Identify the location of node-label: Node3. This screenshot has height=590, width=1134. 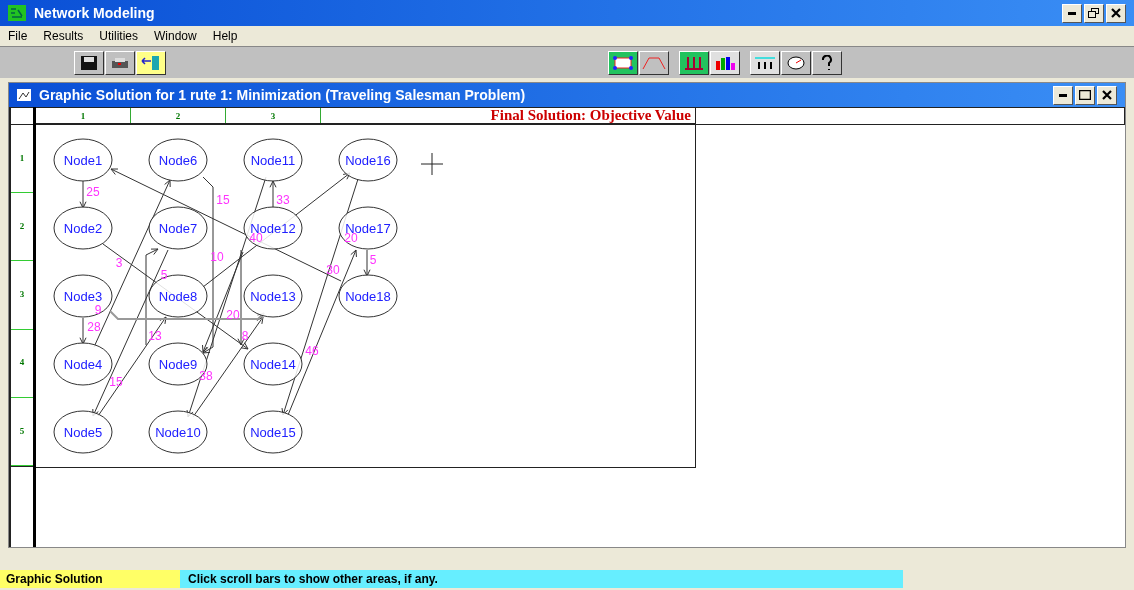
(83, 296).